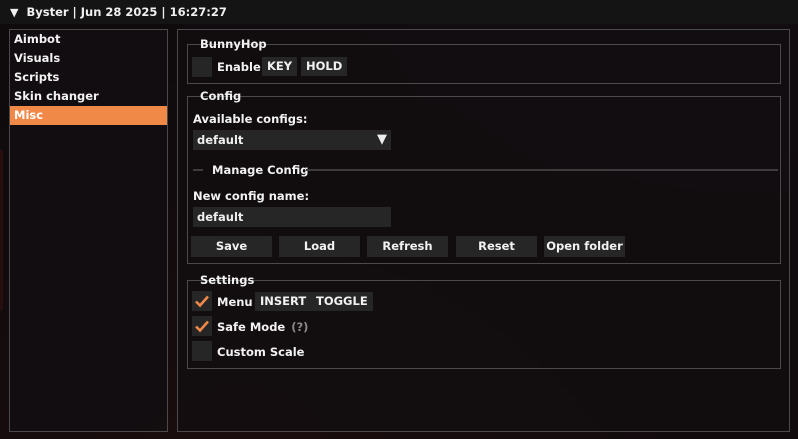 The width and height of the screenshot is (798, 439). I want to click on menu-mode-button: TOGGLE, so click(342, 301).